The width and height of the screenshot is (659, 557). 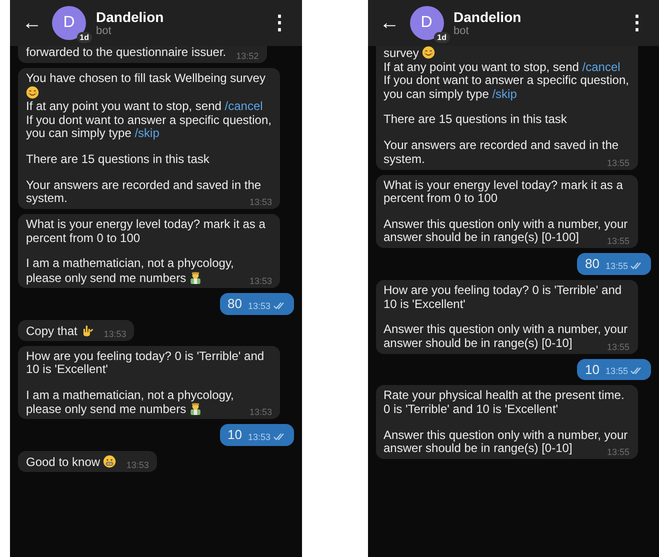 What do you see at coordinates (149, 106) in the screenshot?
I see `message-text: You have chosen to fill task Wellbeing survey If at any point you want to stop, send /cancel If you dont want to answer a specific question, you can simply type /skip` at bounding box center [149, 106].